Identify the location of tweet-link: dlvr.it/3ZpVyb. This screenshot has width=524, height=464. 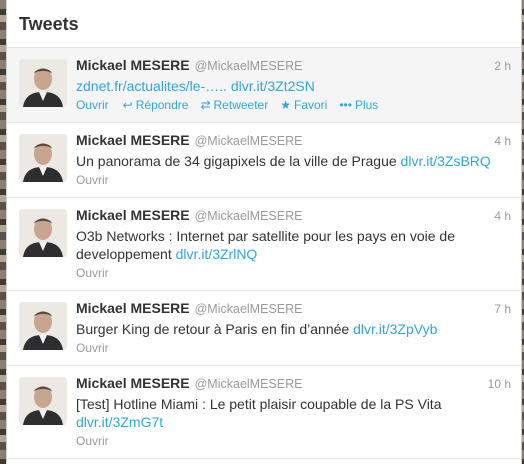
(395, 329).